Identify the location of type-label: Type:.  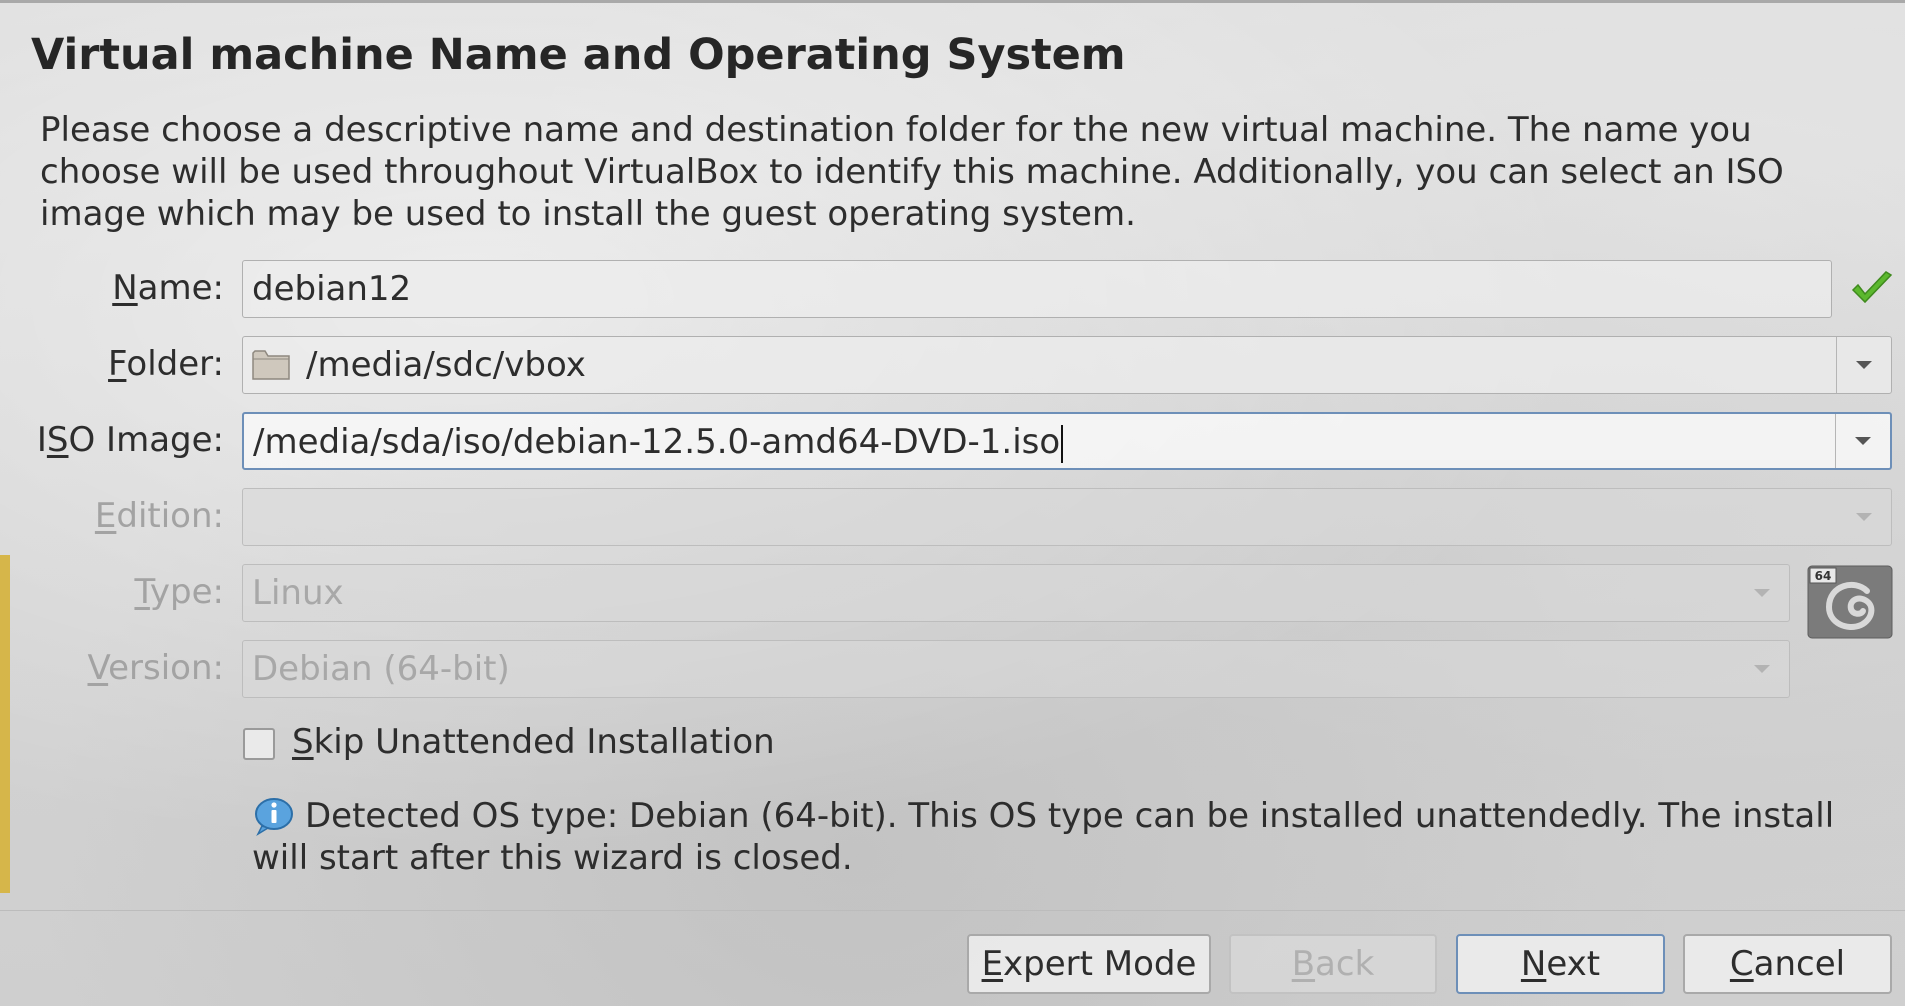
(179, 592).